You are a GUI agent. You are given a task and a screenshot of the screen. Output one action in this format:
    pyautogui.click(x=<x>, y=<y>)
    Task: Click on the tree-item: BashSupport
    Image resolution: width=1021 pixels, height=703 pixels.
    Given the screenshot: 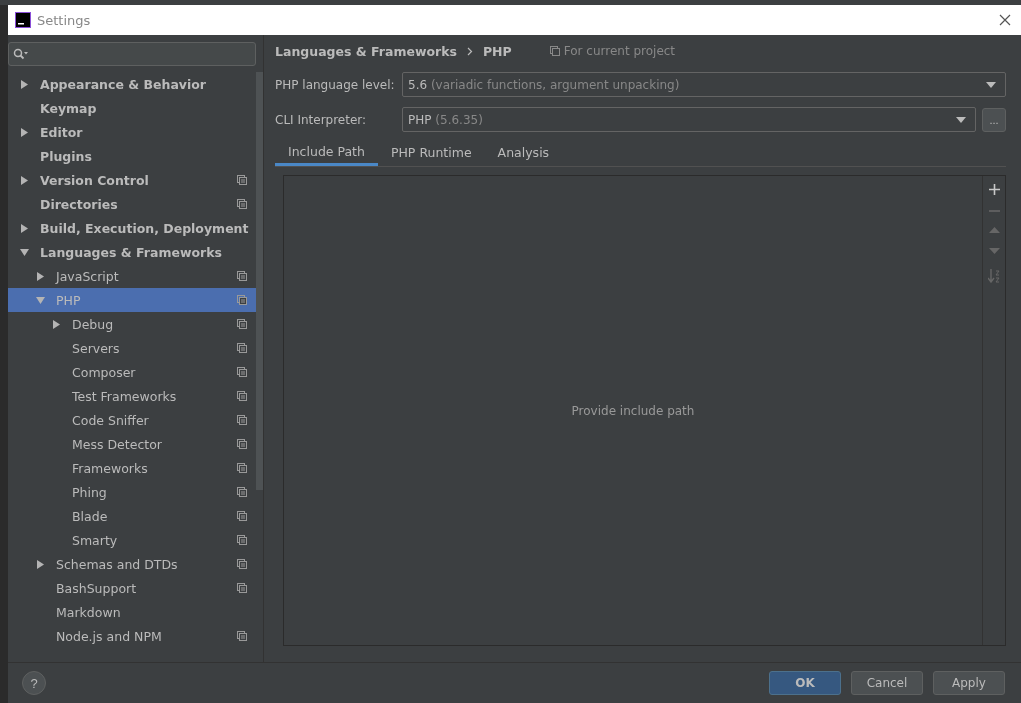 What is the action you would take?
    pyautogui.click(x=132, y=588)
    